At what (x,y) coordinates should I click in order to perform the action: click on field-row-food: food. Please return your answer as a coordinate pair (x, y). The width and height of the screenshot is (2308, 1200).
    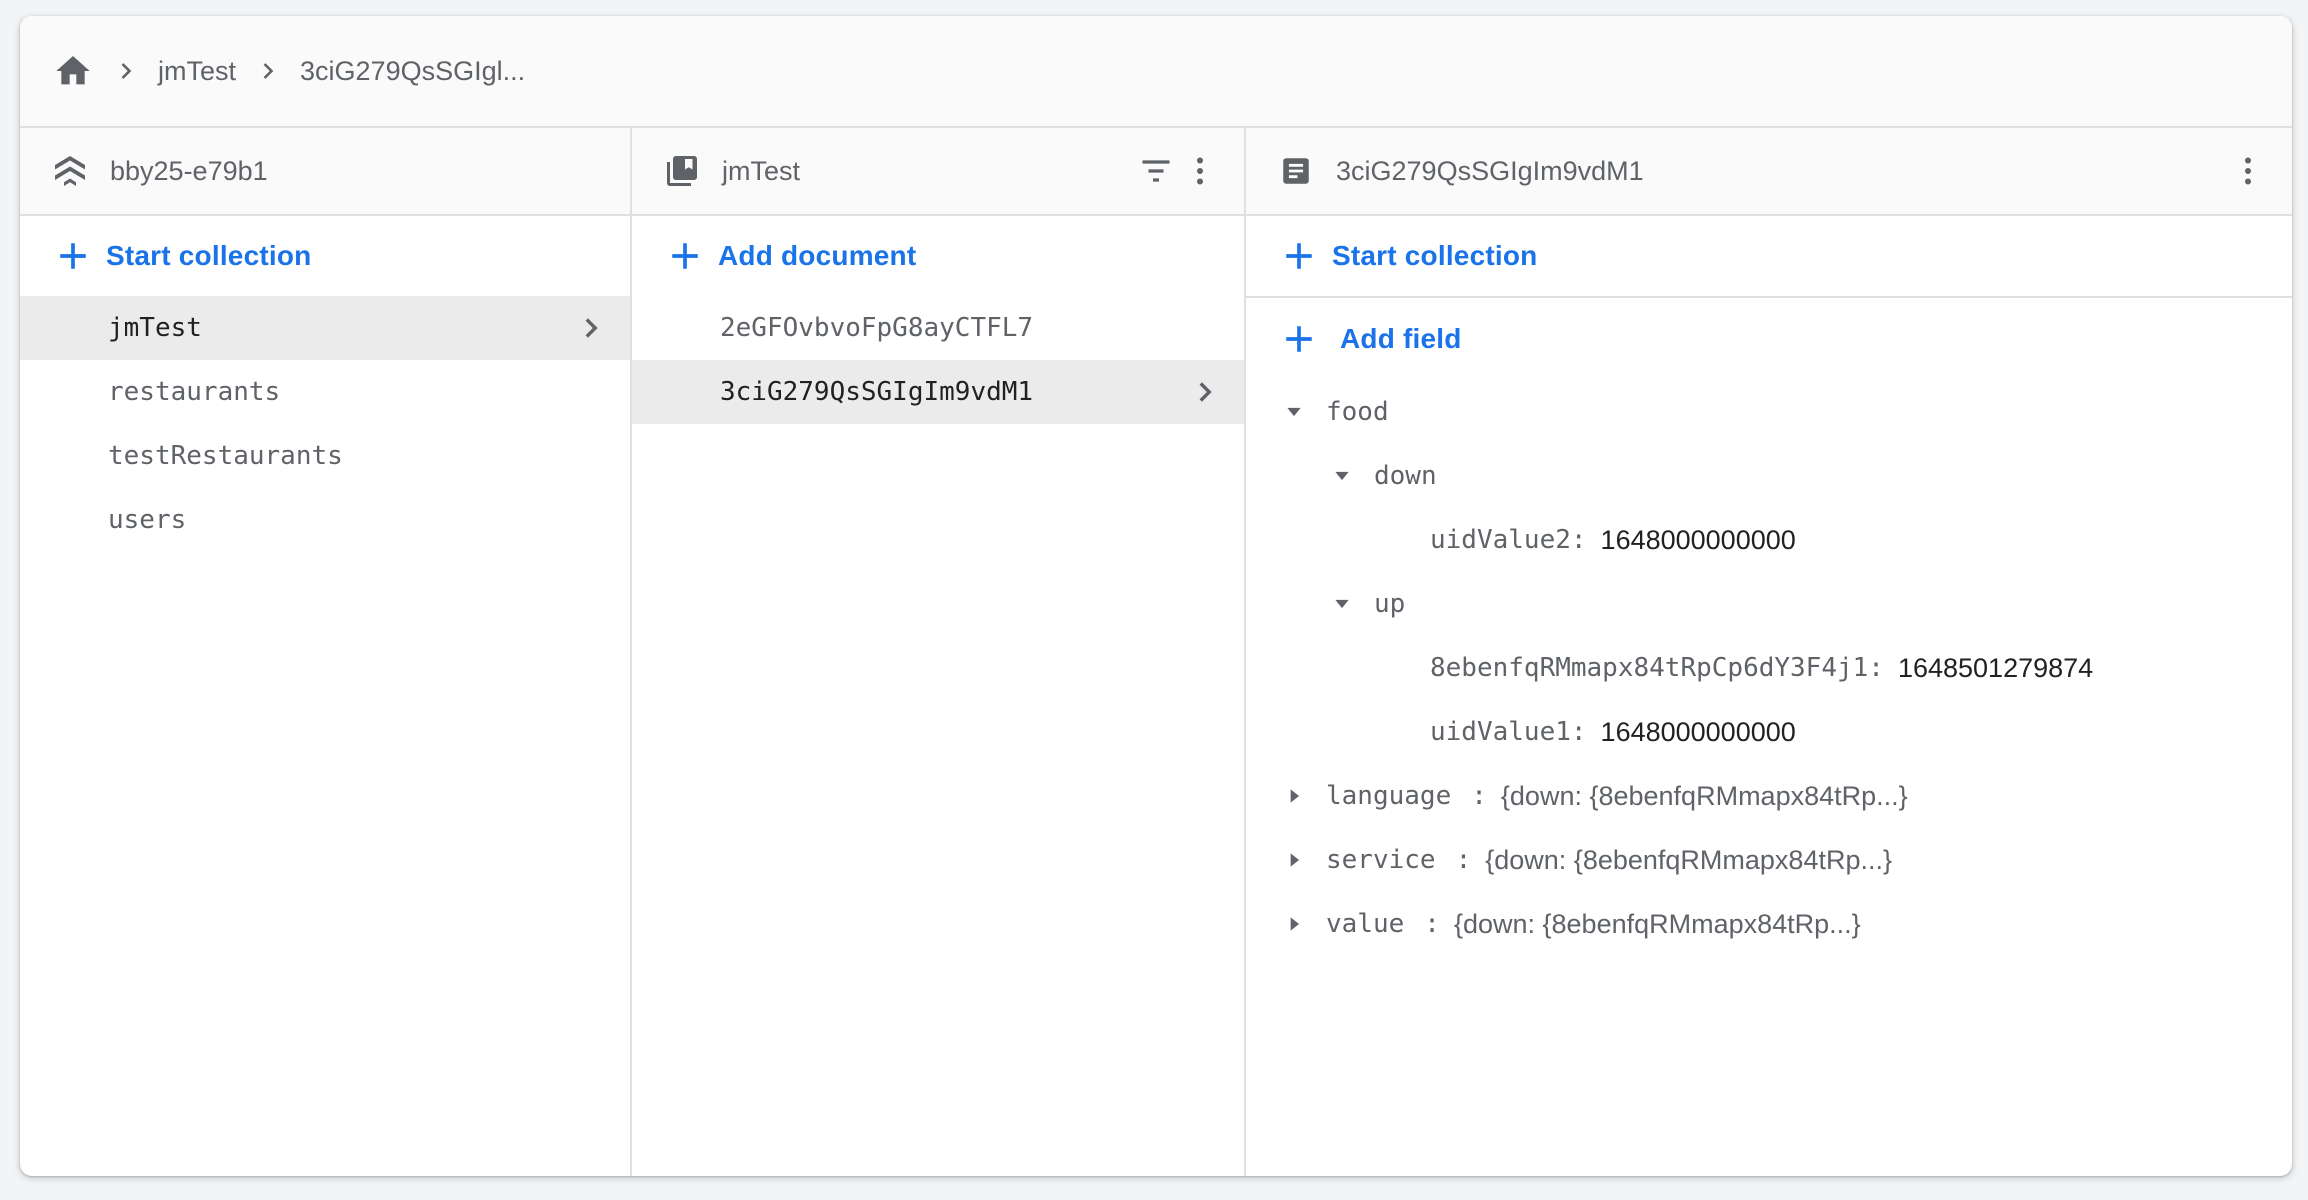
    Looking at the image, I should click on (1769, 412).